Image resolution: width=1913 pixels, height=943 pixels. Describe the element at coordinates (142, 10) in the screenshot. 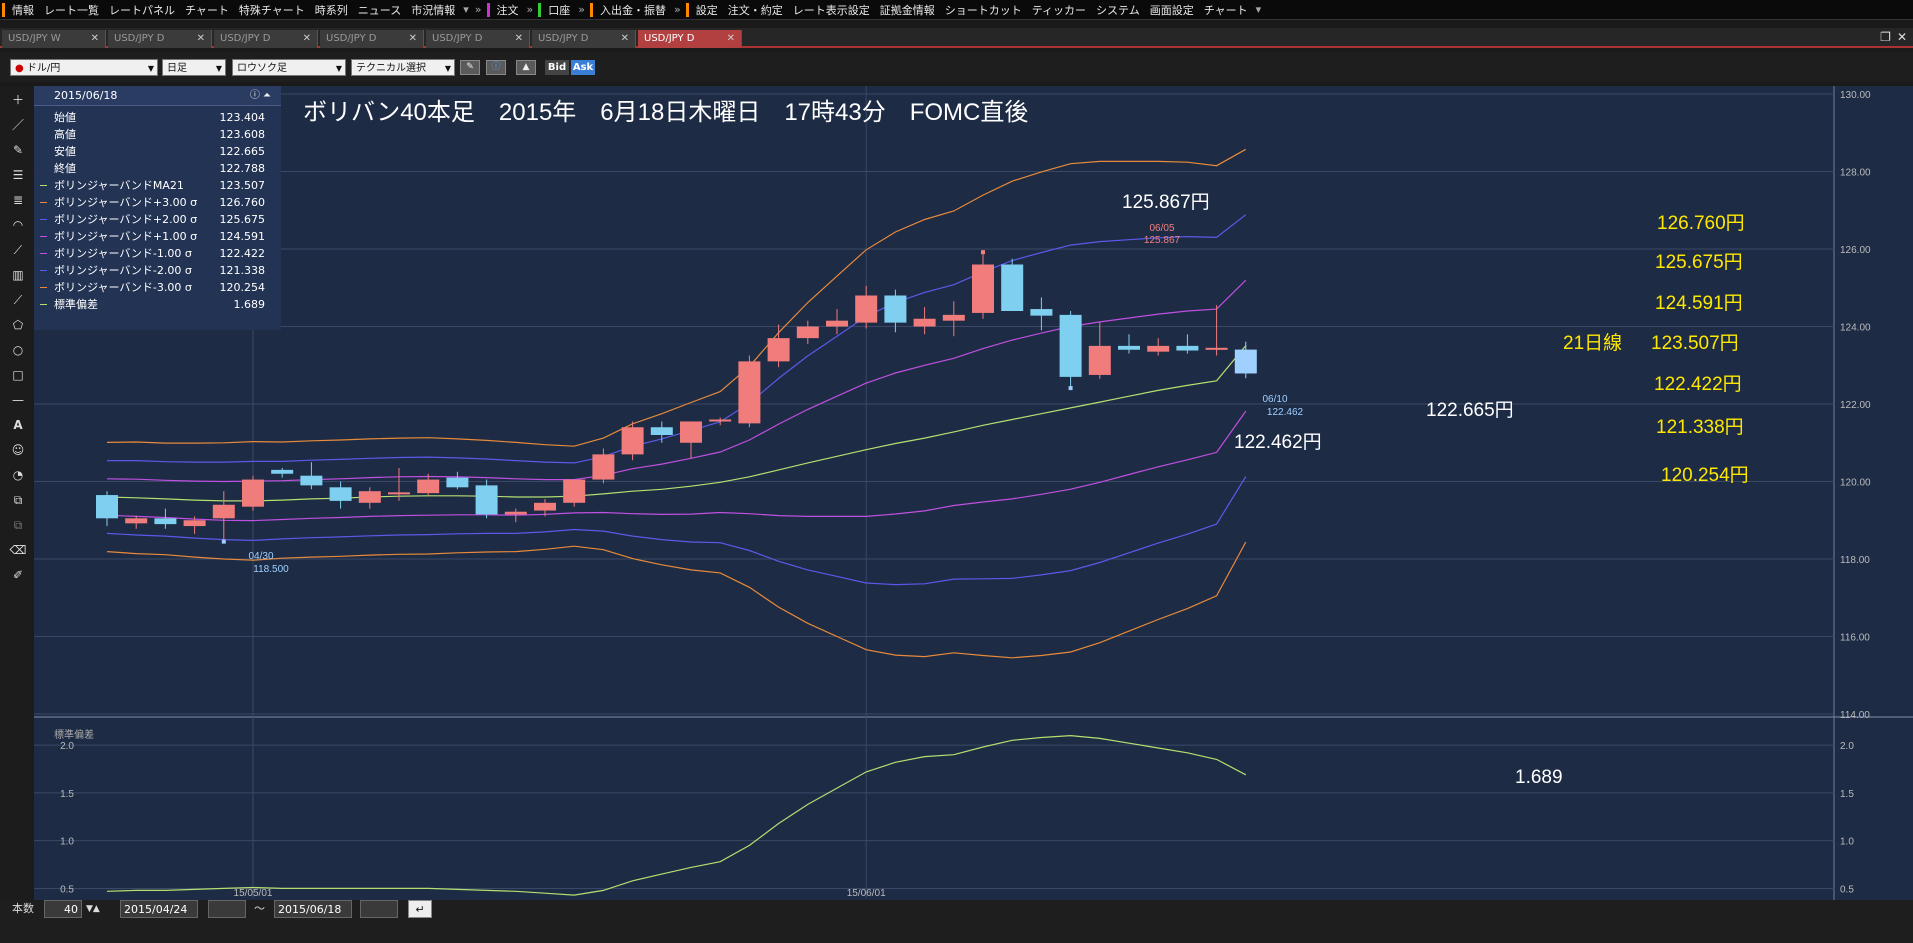

I see `menu-item-2: レートパネル` at that location.